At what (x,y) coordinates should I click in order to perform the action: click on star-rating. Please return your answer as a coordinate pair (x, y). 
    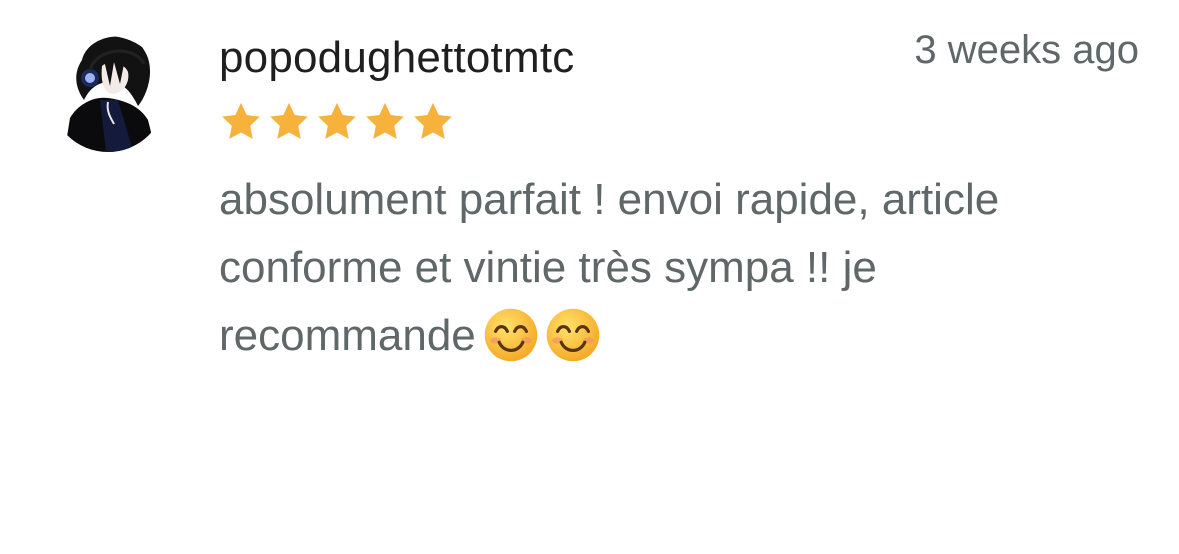
    Looking at the image, I should click on (337, 124).